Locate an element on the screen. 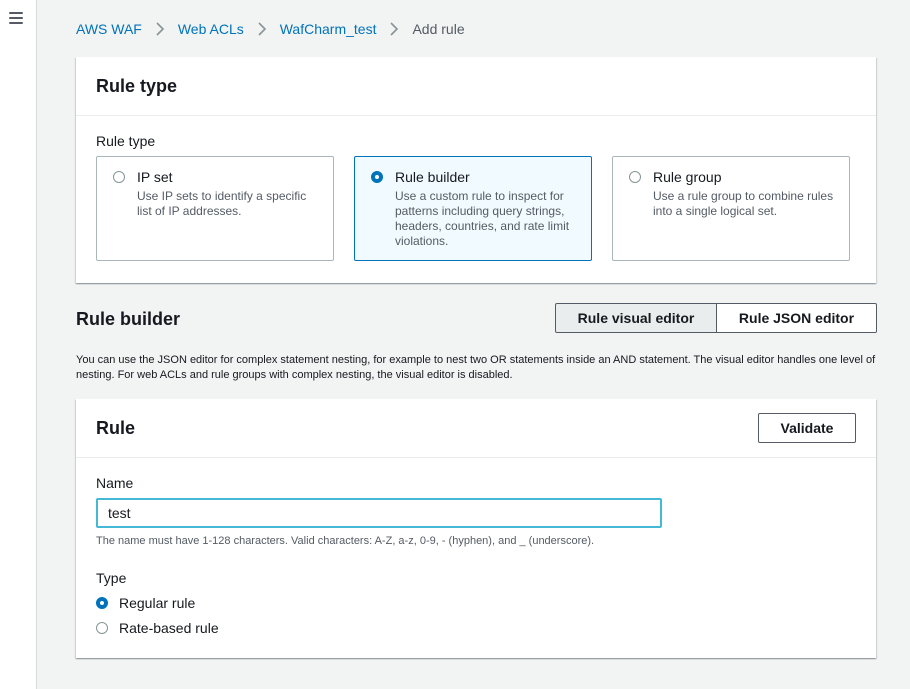  breadcrumb-link-aws-waf: AWS WAF is located at coordinates (109, 29).